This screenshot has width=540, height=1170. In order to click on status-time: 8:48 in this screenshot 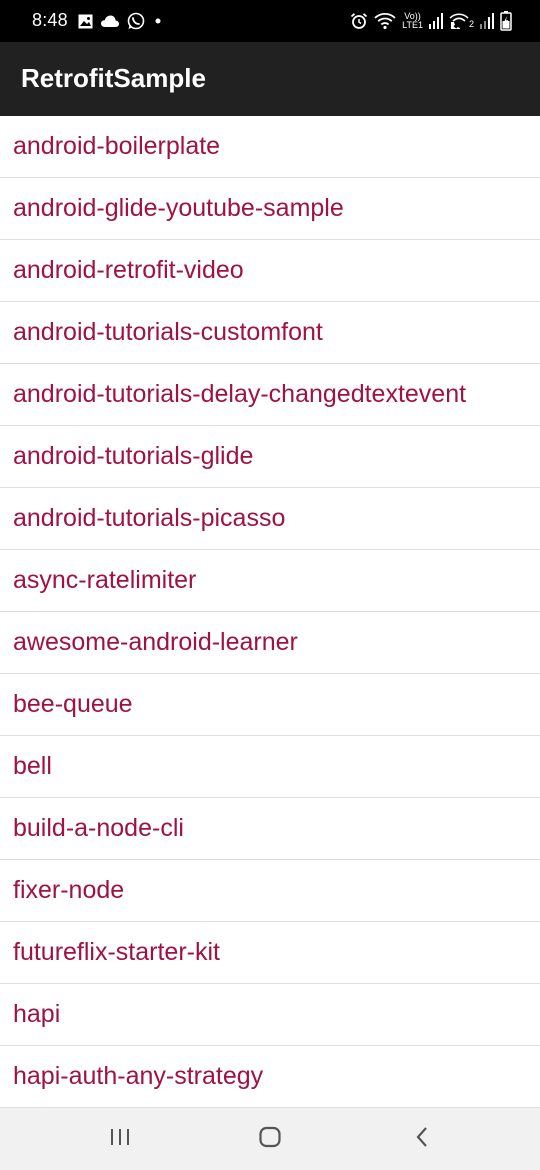, I will do `click(50, 20)`.